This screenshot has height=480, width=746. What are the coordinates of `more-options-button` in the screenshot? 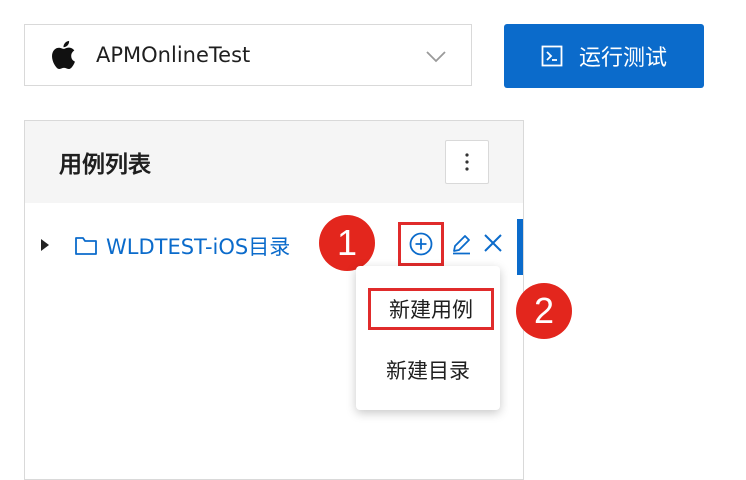 It's located at (467, 162).